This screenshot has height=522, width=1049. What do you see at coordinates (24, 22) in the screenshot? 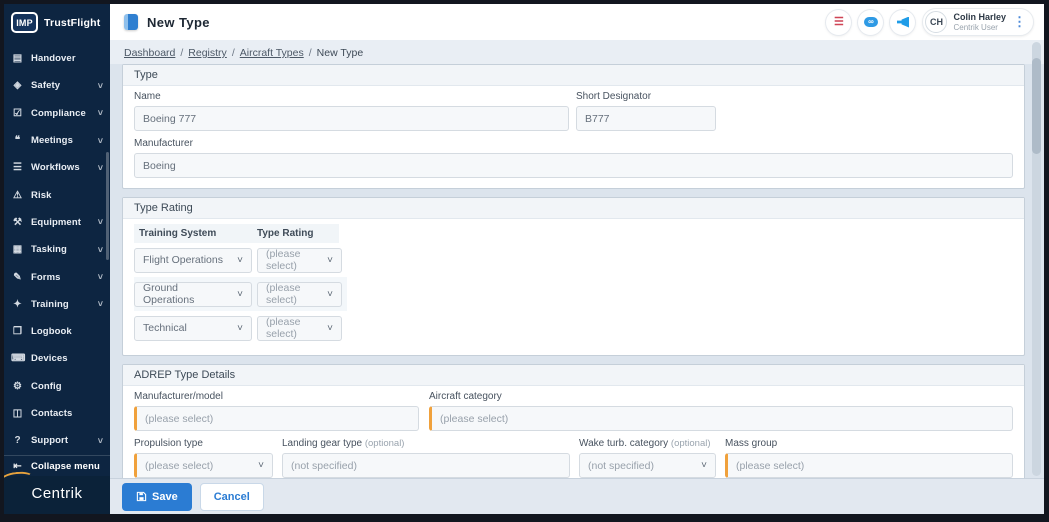
I see `imp-logo-icon: IMP` at bounding box center [24, 22].